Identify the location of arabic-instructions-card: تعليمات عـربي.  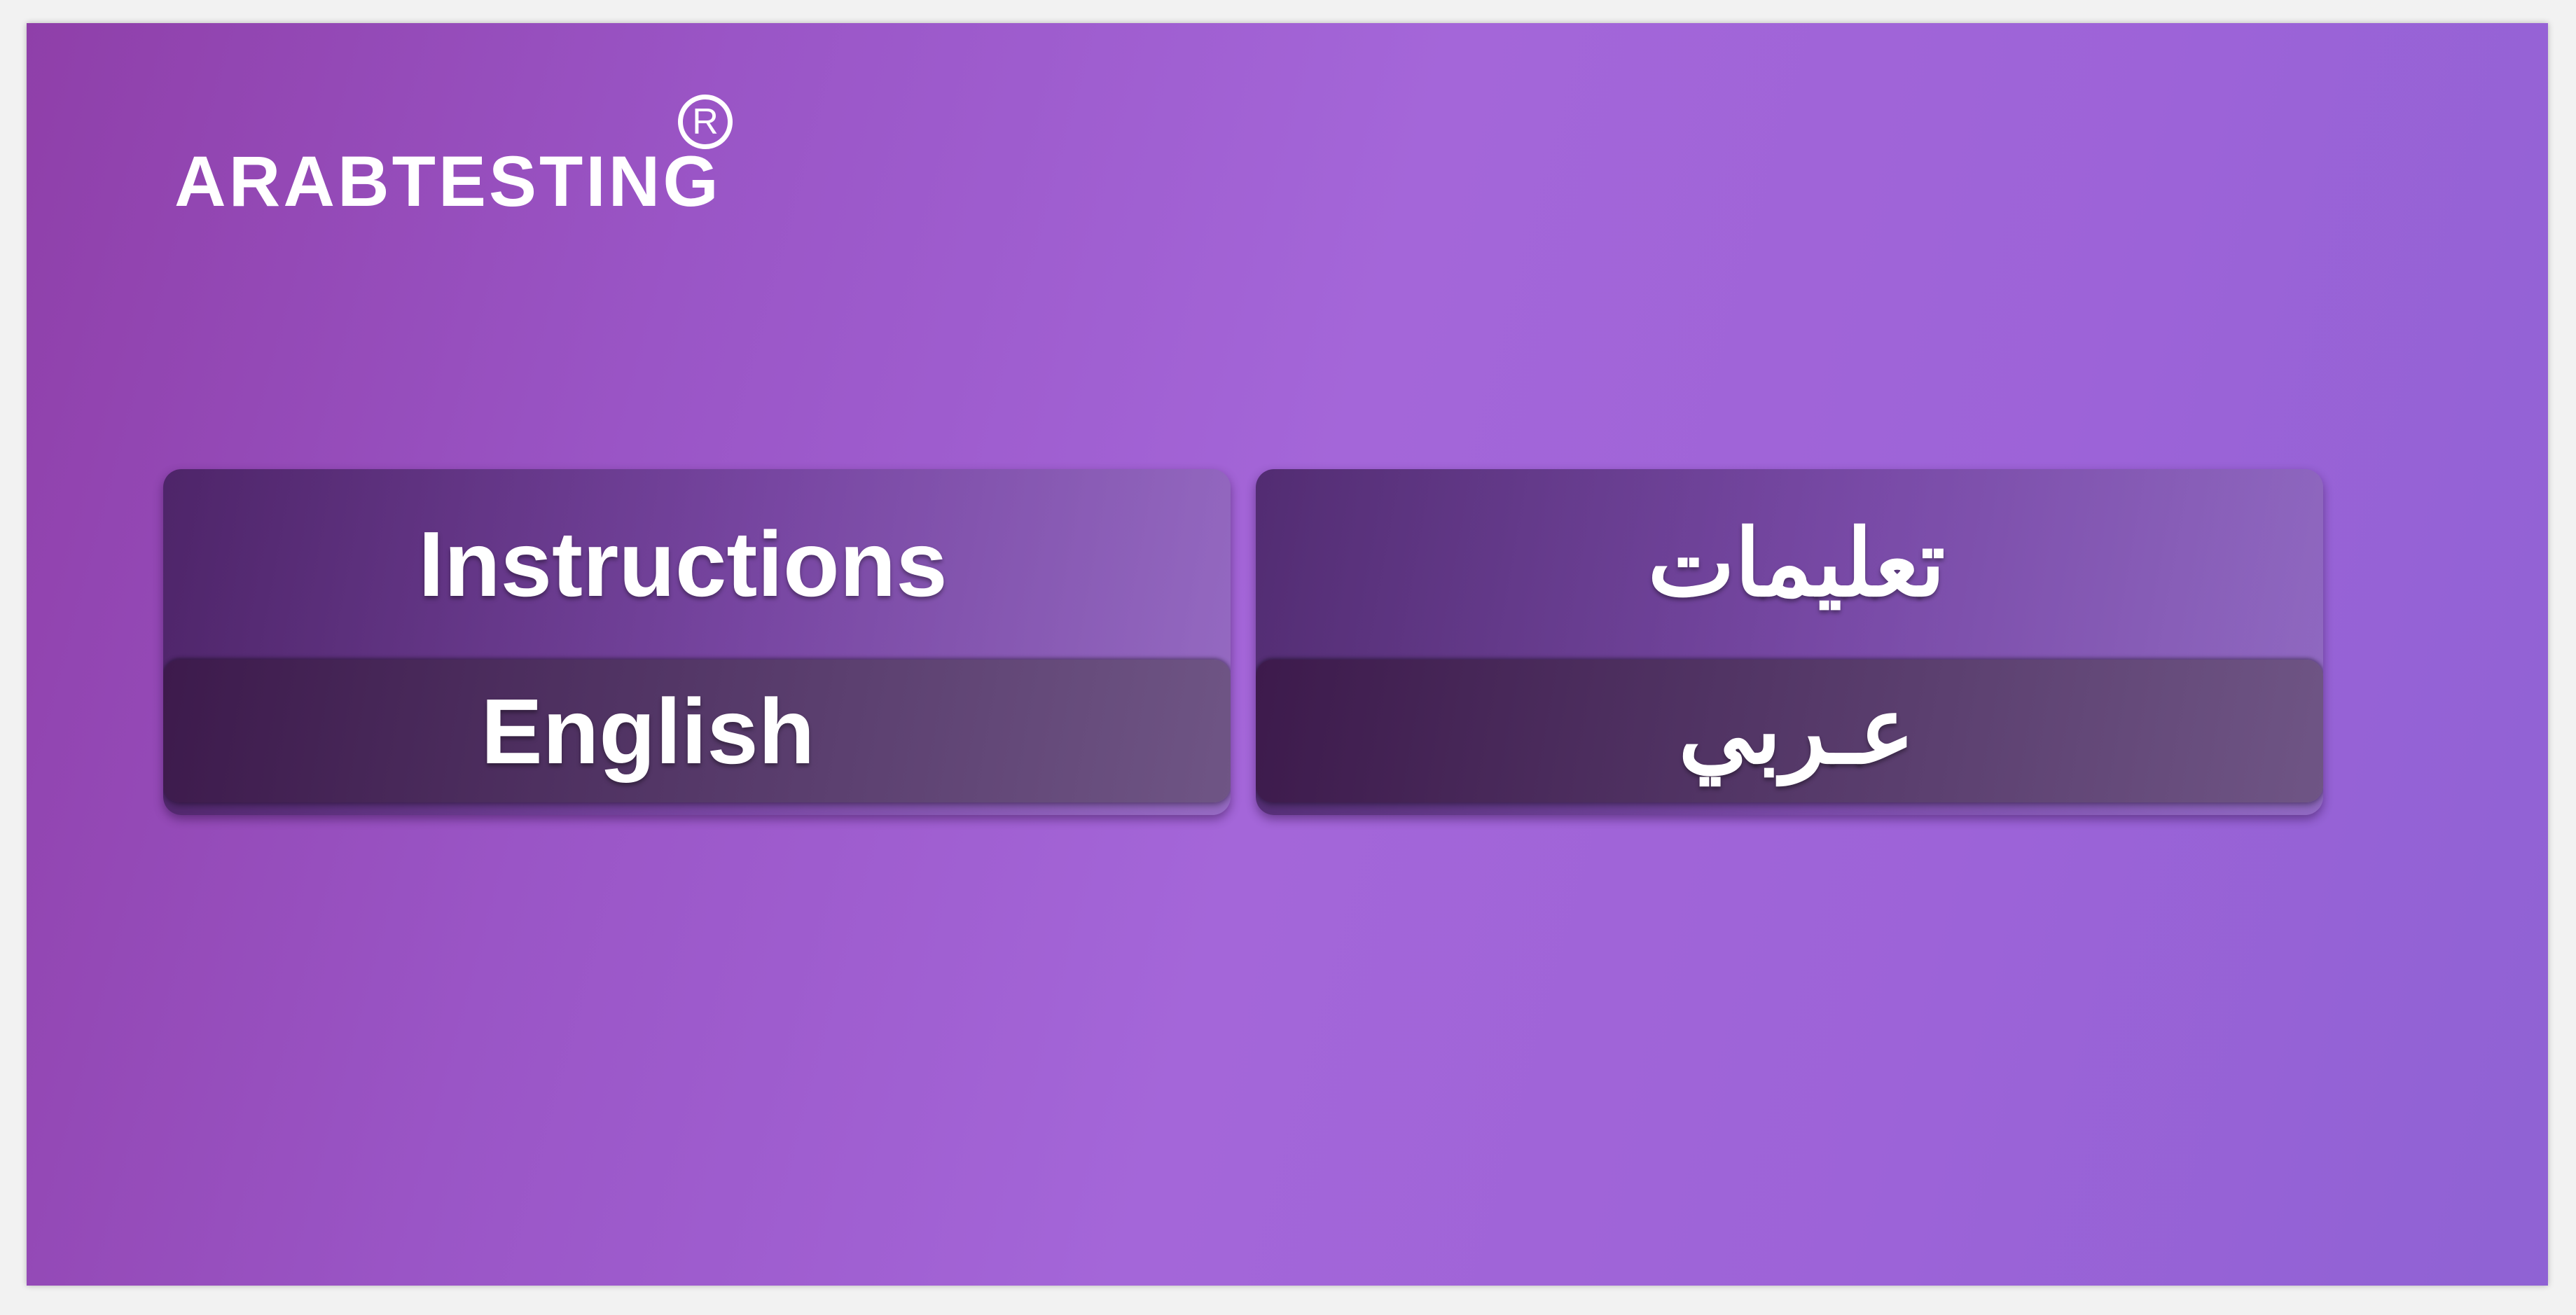
(1789, 642).